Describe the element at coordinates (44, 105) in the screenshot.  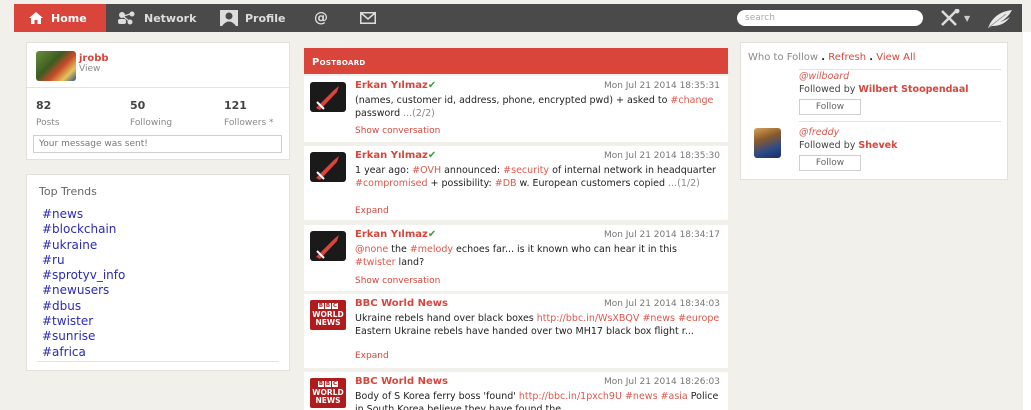
I see `stat-posts-count: 82` at that location.